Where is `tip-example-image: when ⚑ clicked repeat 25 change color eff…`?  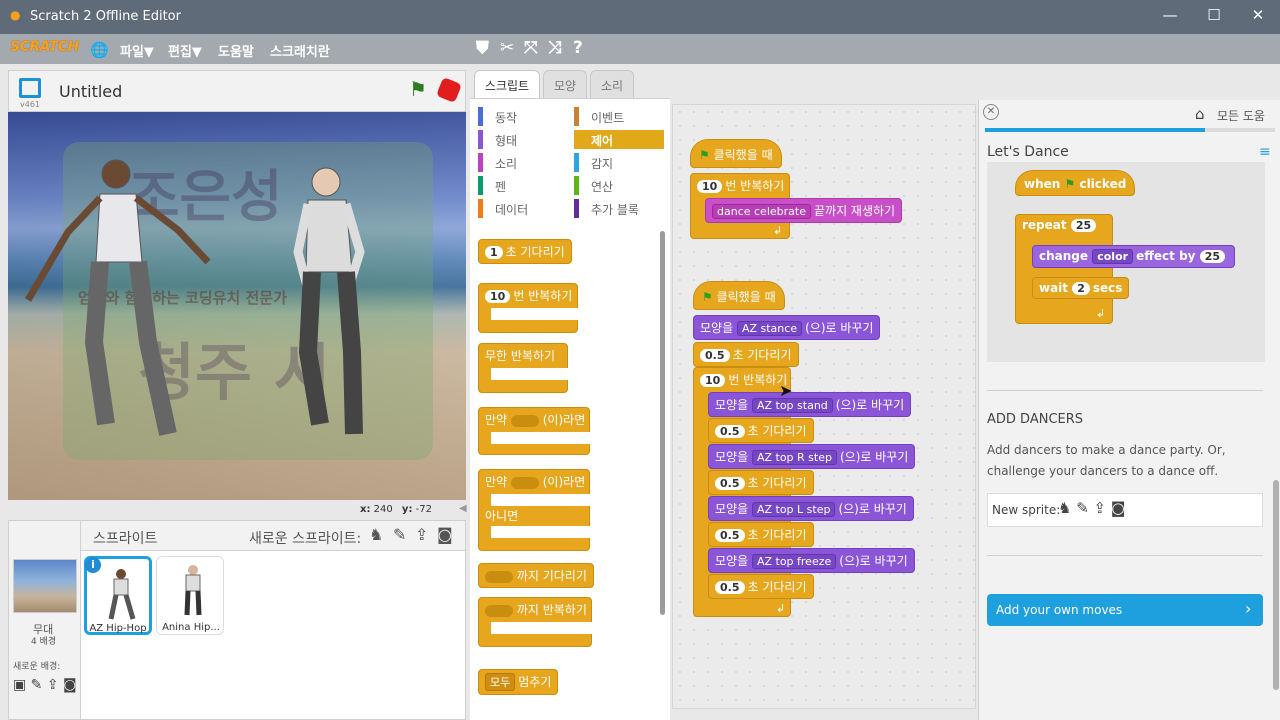
tip-example-image: when ⚑ clicked repeat 25 change color eff… is located at coordinates (1126, 262).